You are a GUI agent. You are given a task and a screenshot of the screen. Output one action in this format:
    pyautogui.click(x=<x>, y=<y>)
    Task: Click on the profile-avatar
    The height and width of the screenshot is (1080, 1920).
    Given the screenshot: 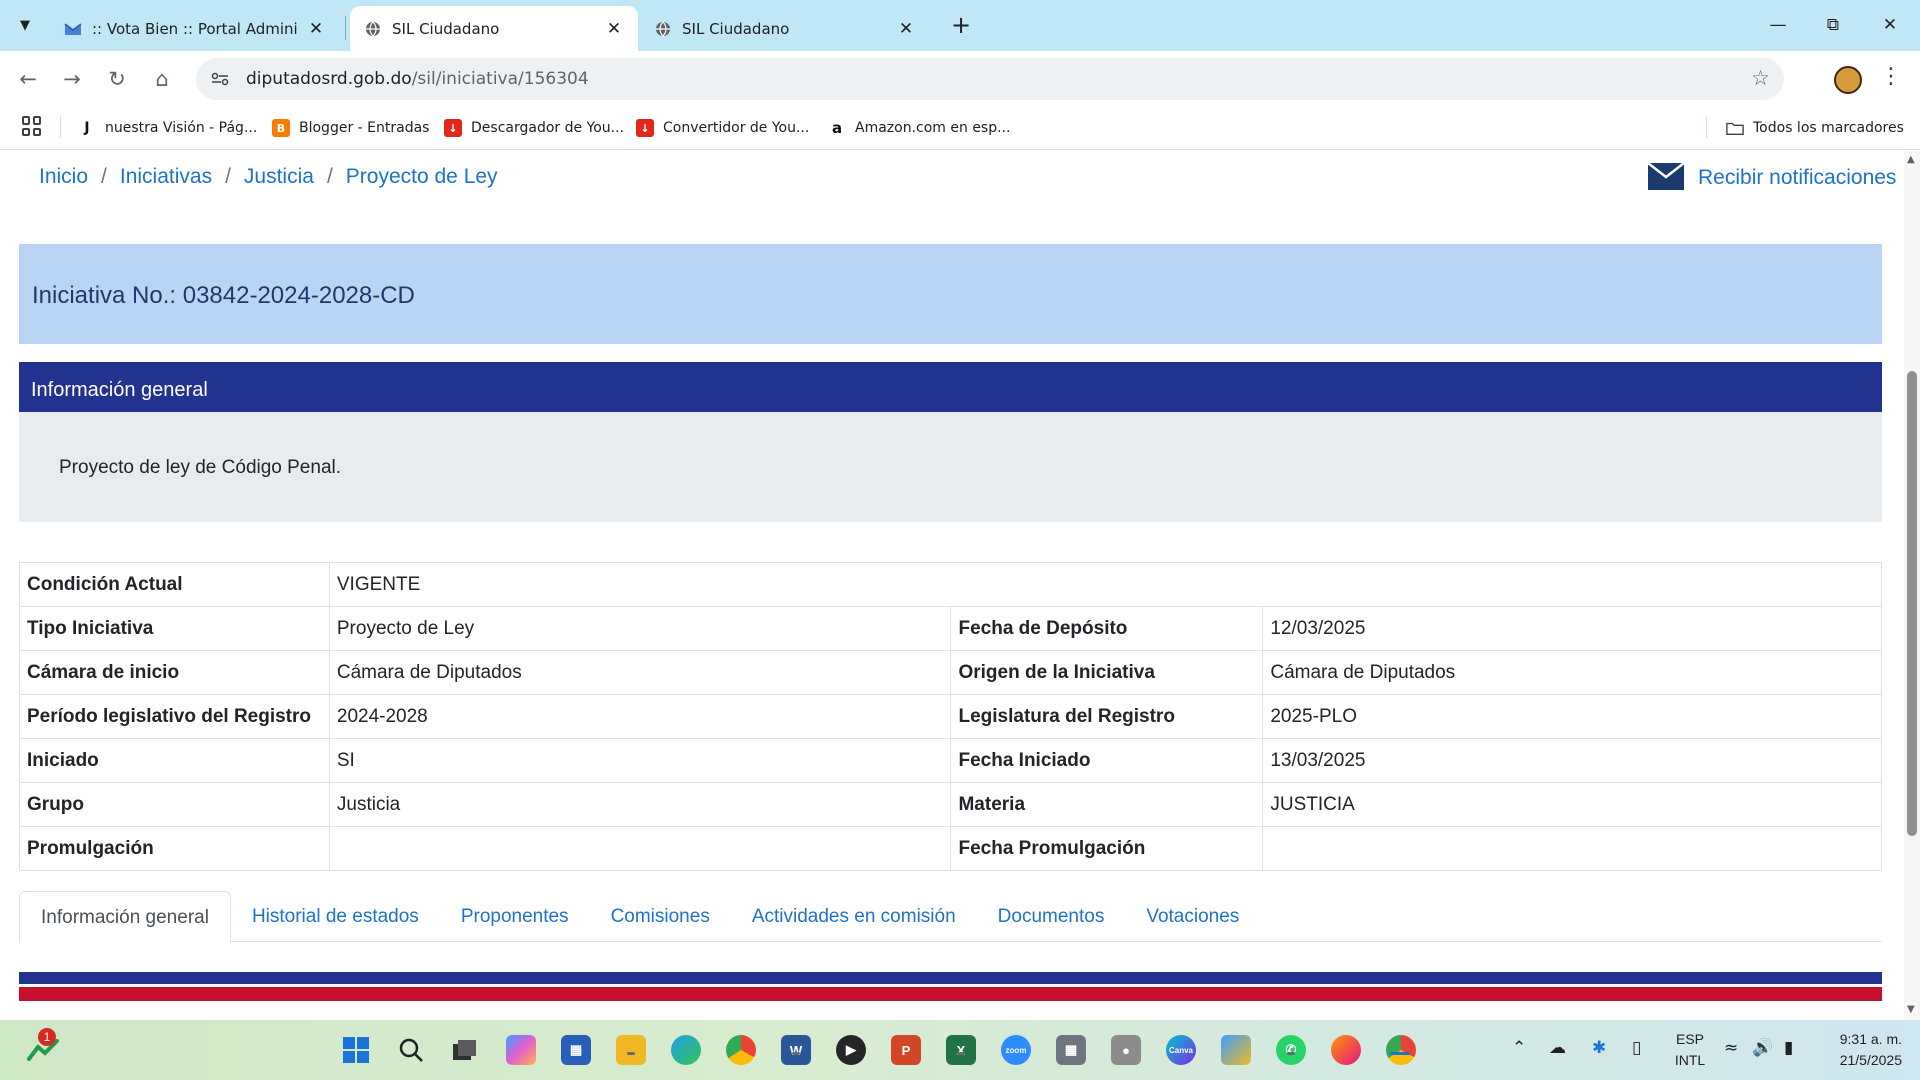 What is the action you would take?
    pyautogui.click(x=1848, y=80)
    